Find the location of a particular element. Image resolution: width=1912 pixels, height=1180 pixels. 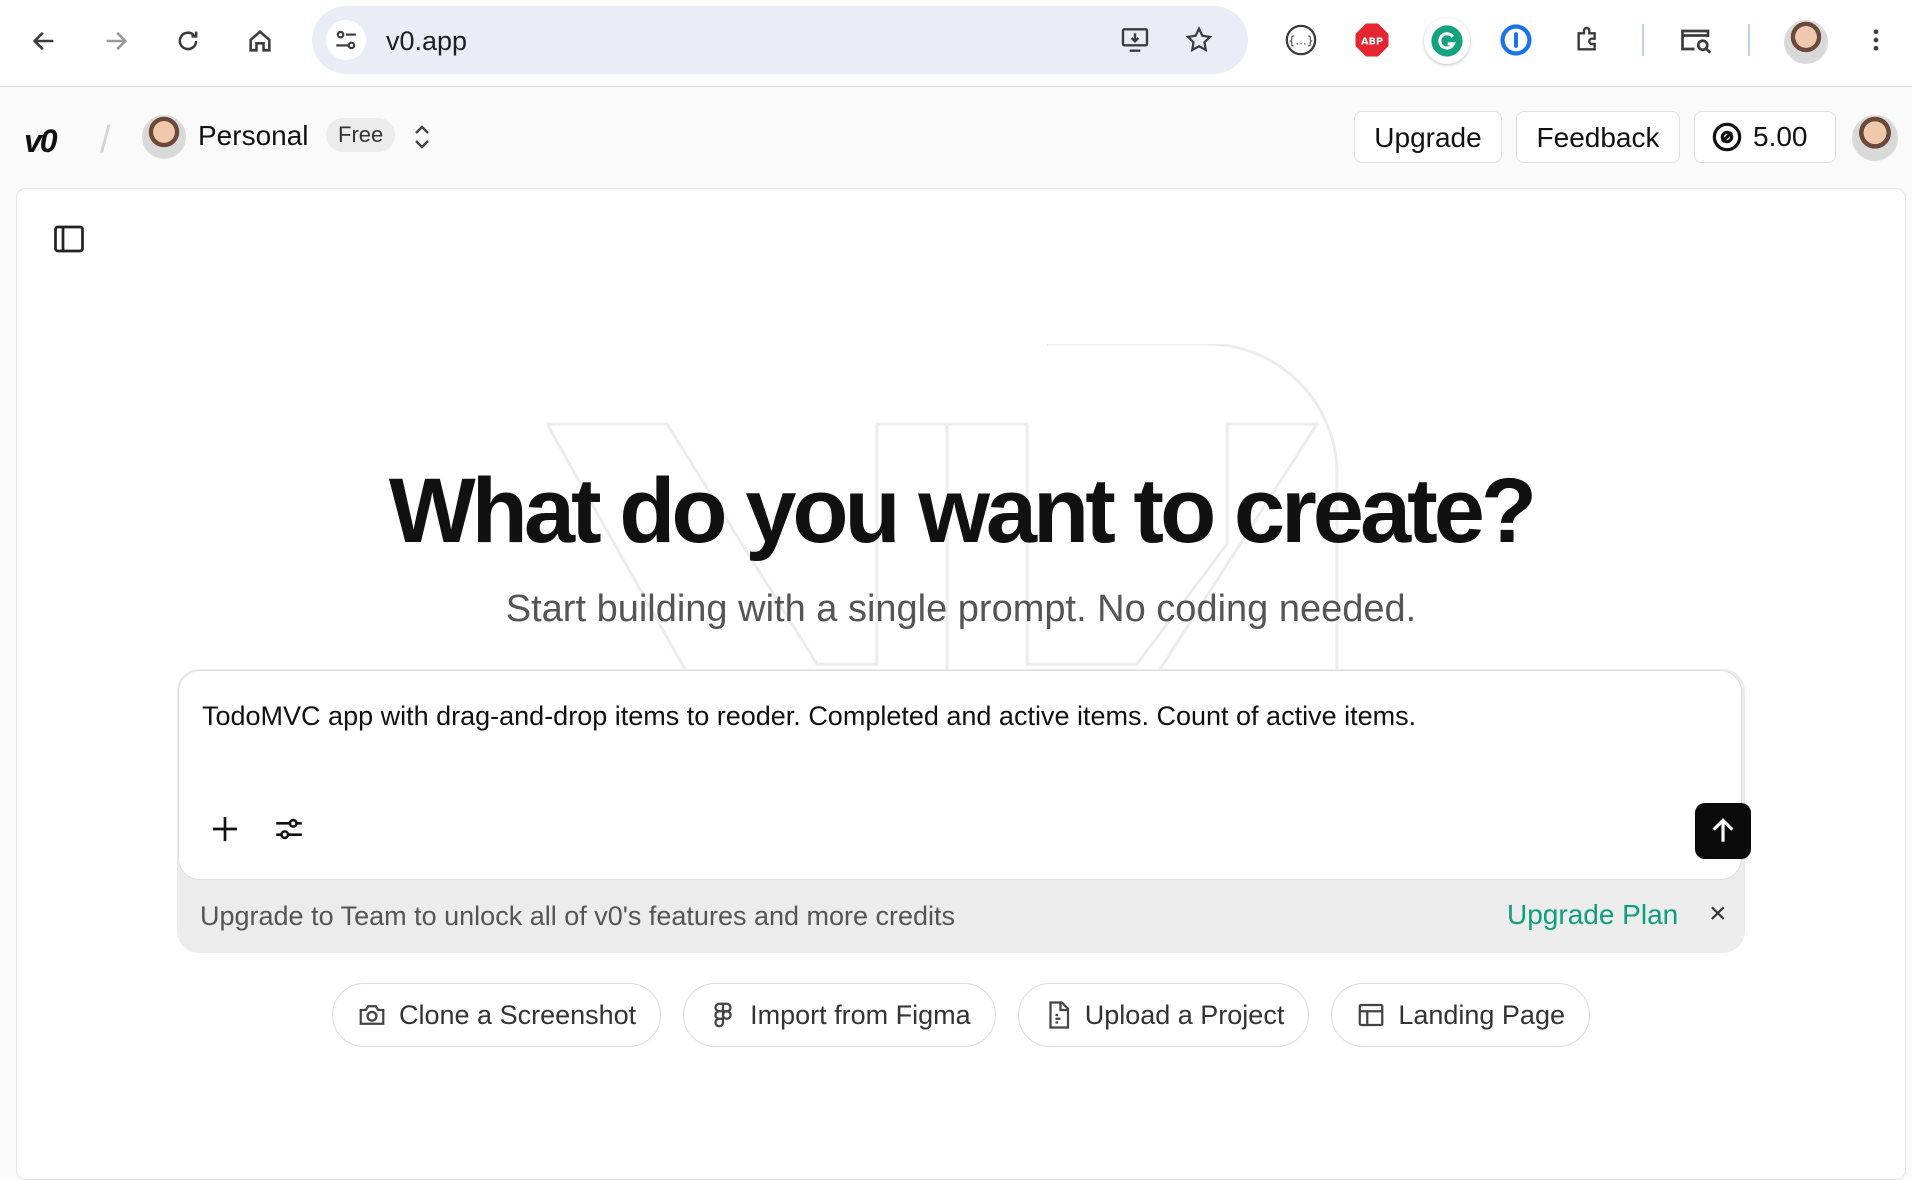

workspace-name: Personal is located at coordinates (253, 136).